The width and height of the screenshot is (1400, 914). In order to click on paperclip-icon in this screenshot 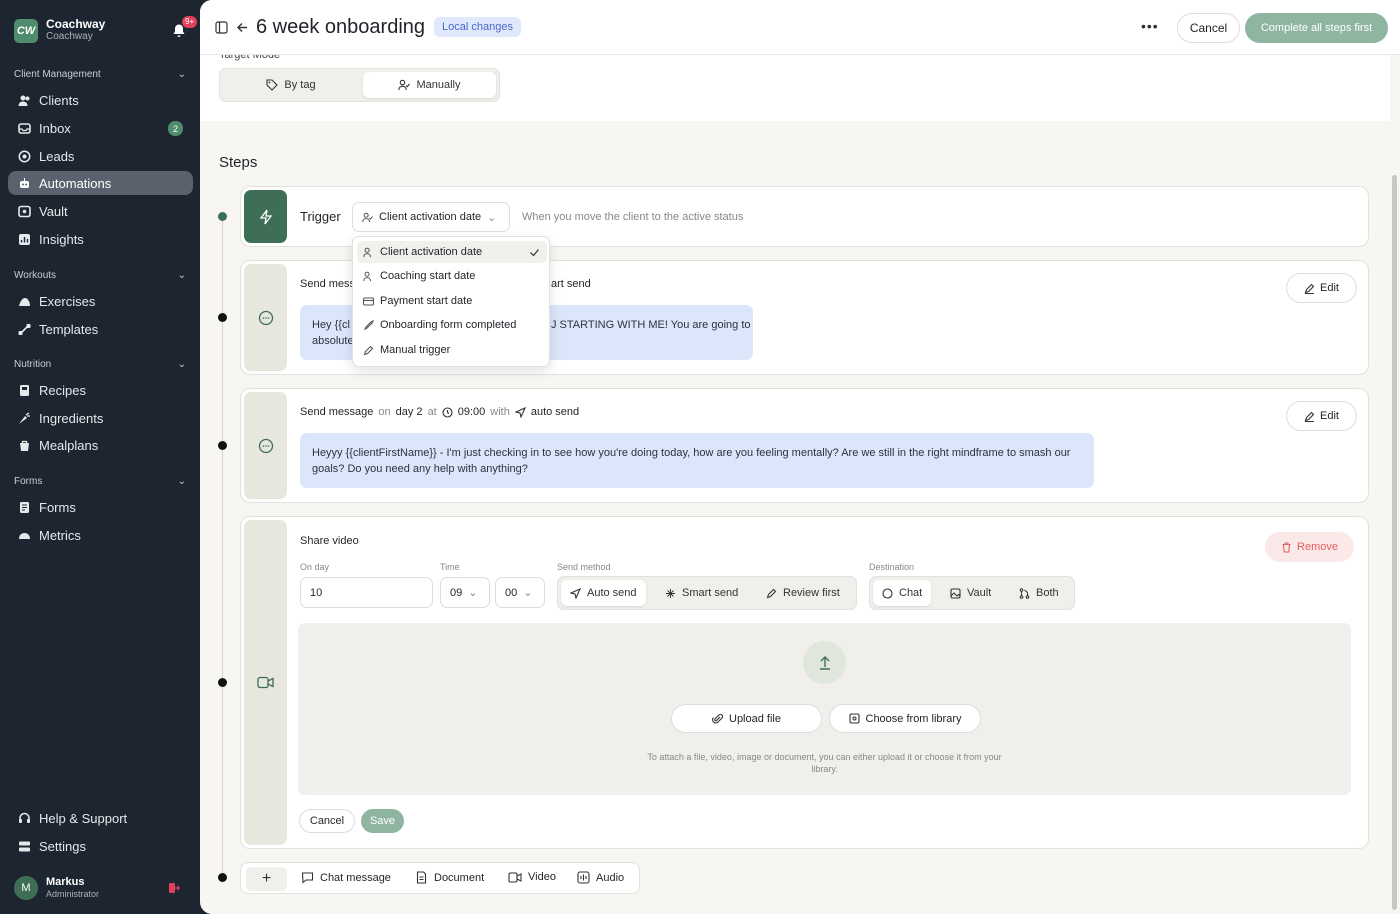, I will do `click(717, 718)`.